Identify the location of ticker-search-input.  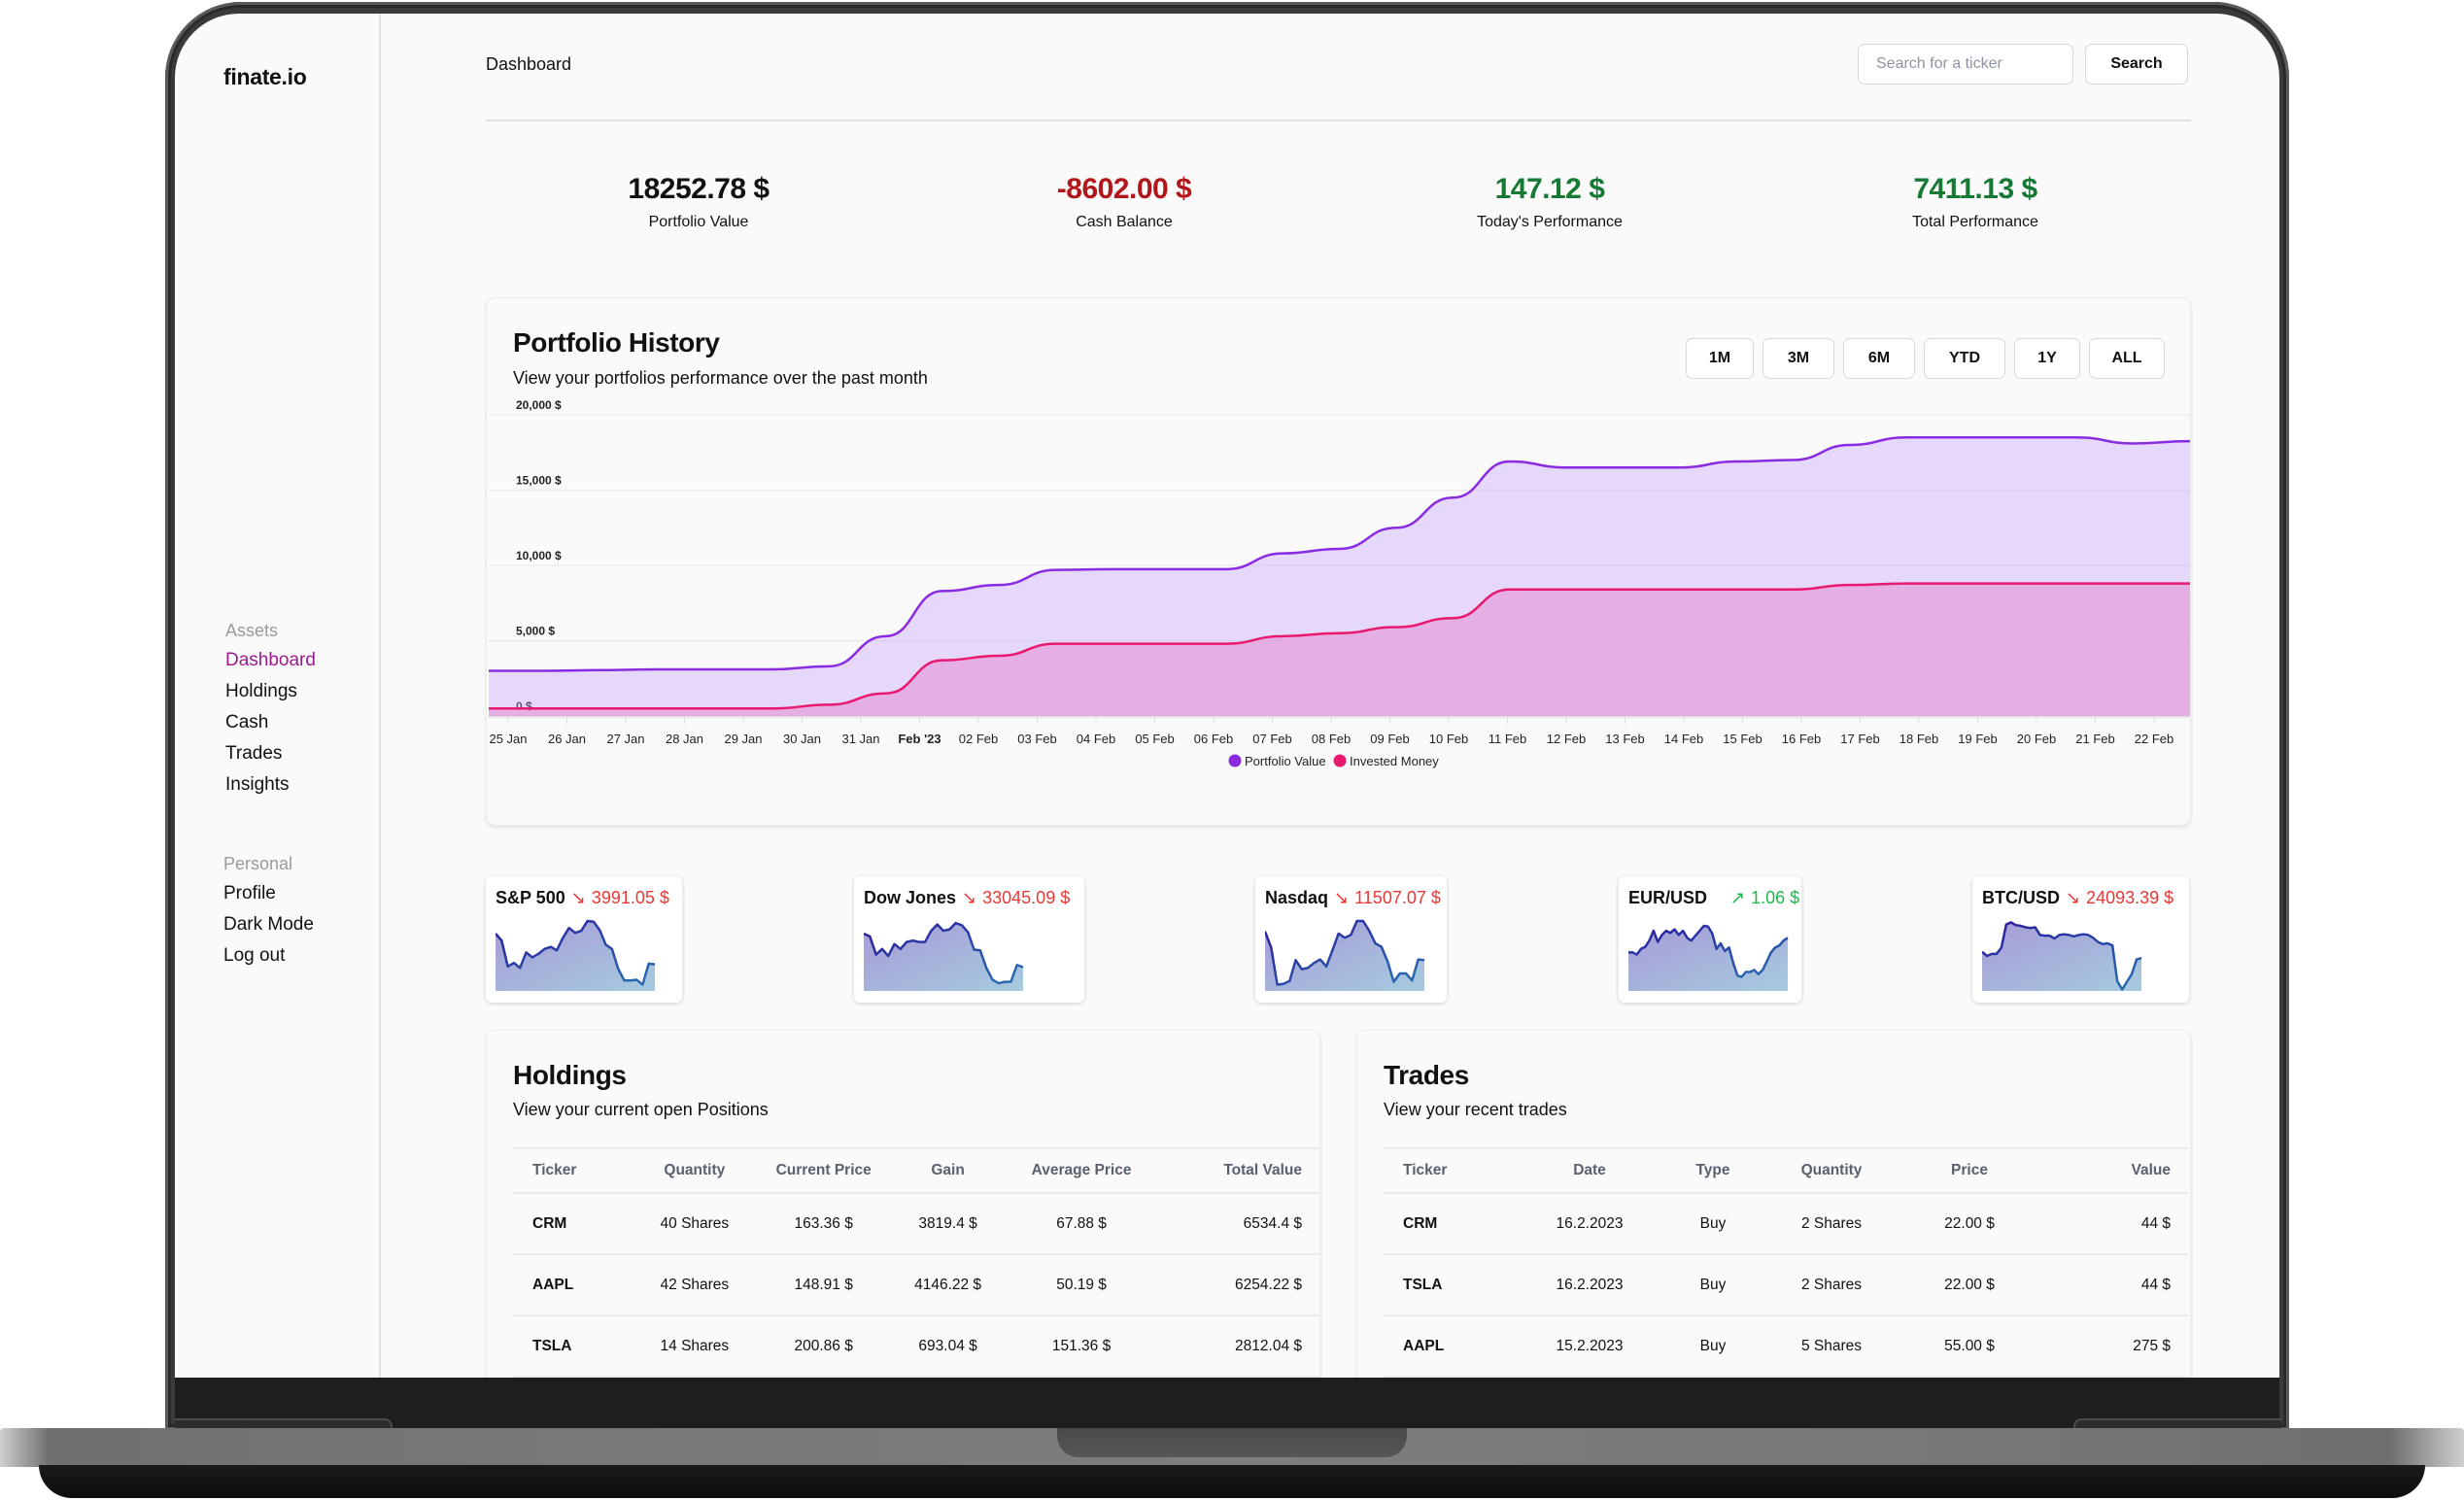
(1965, 65).